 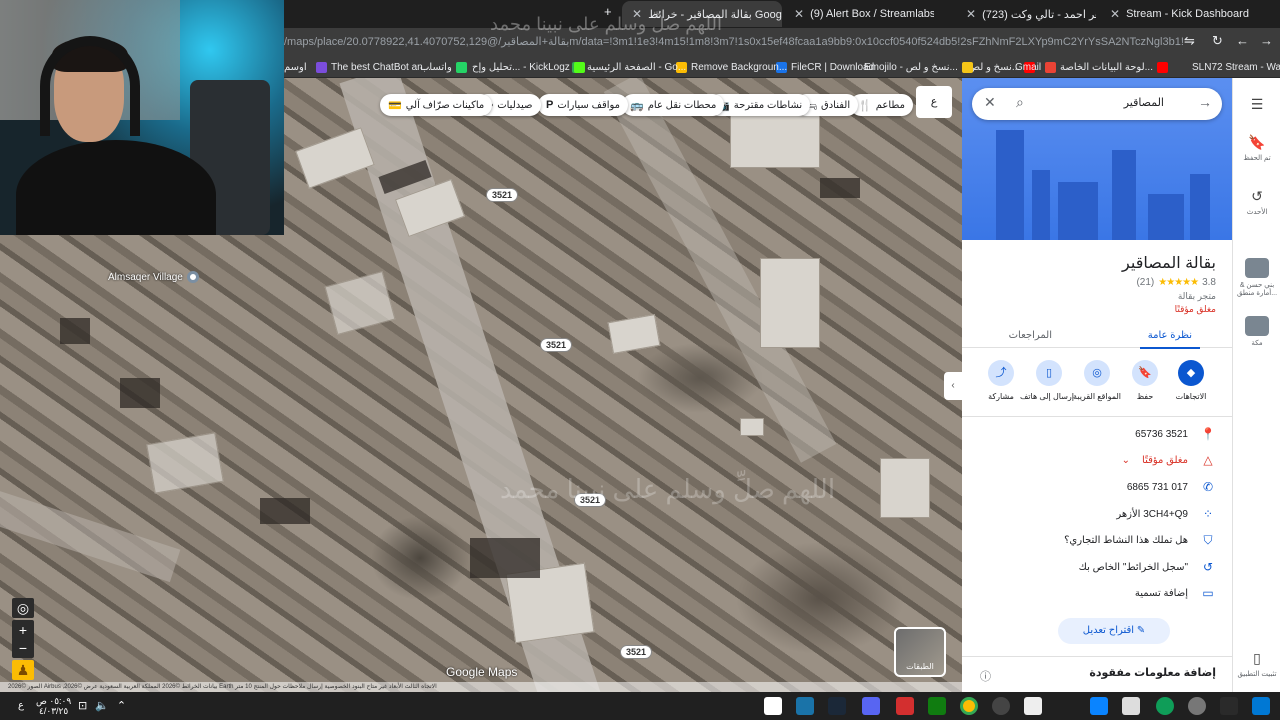 I want to click on chrome-icon, so click(x=969, y=706).